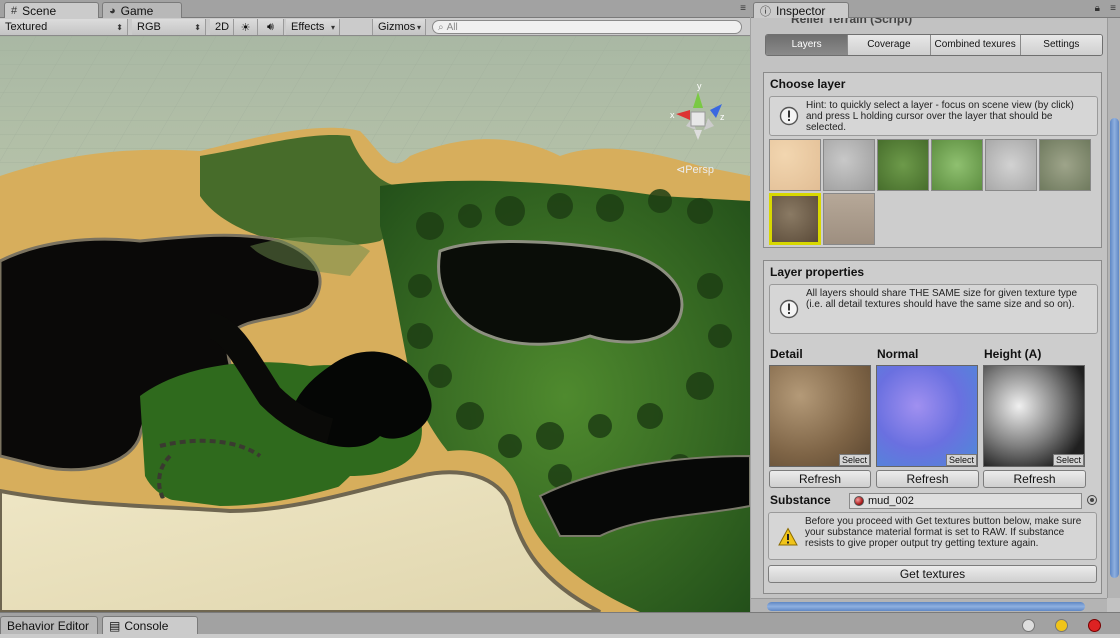 This screenshot has height=638, width=1120. I want to click on detail-label: Detail, so click(786, 354).